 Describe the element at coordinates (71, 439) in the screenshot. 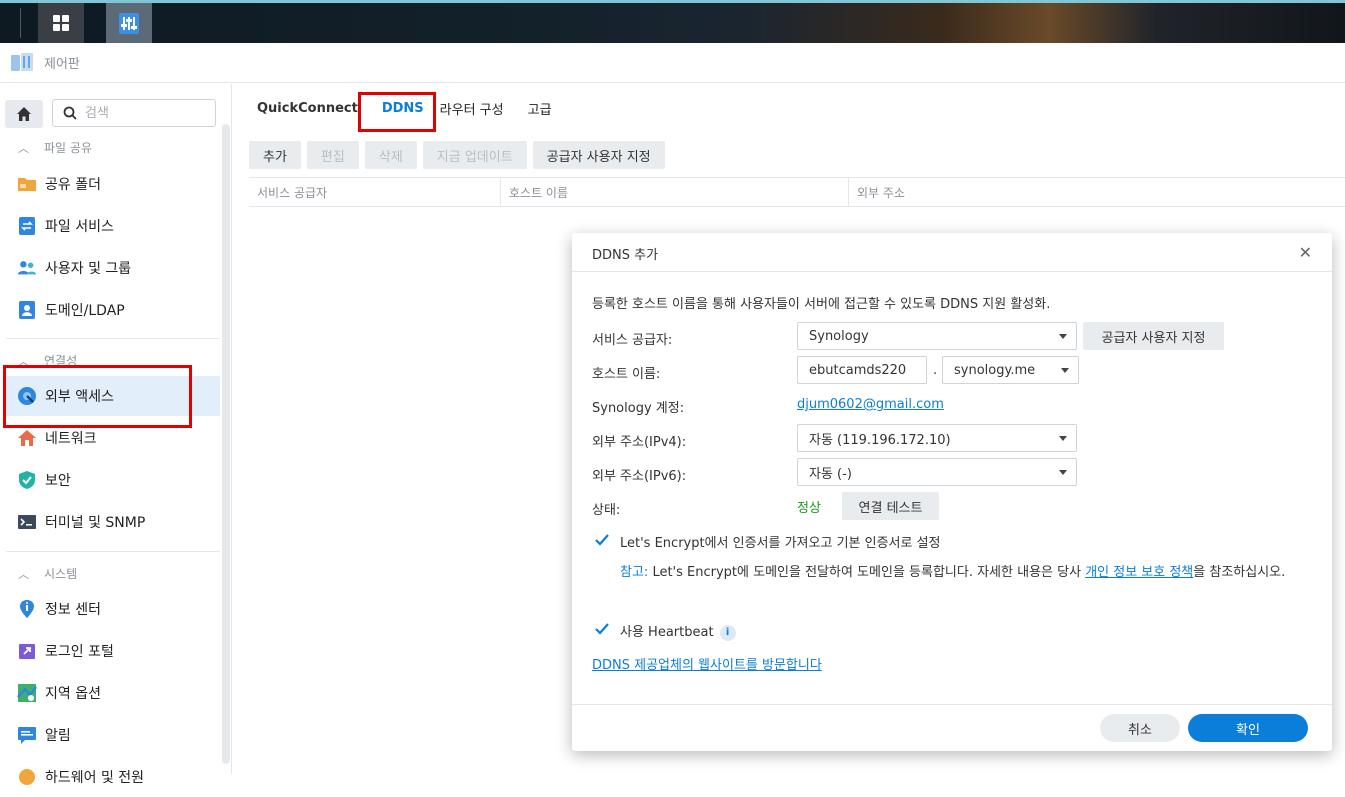

I see `sidebar-item-label: 네트워크` at that location.